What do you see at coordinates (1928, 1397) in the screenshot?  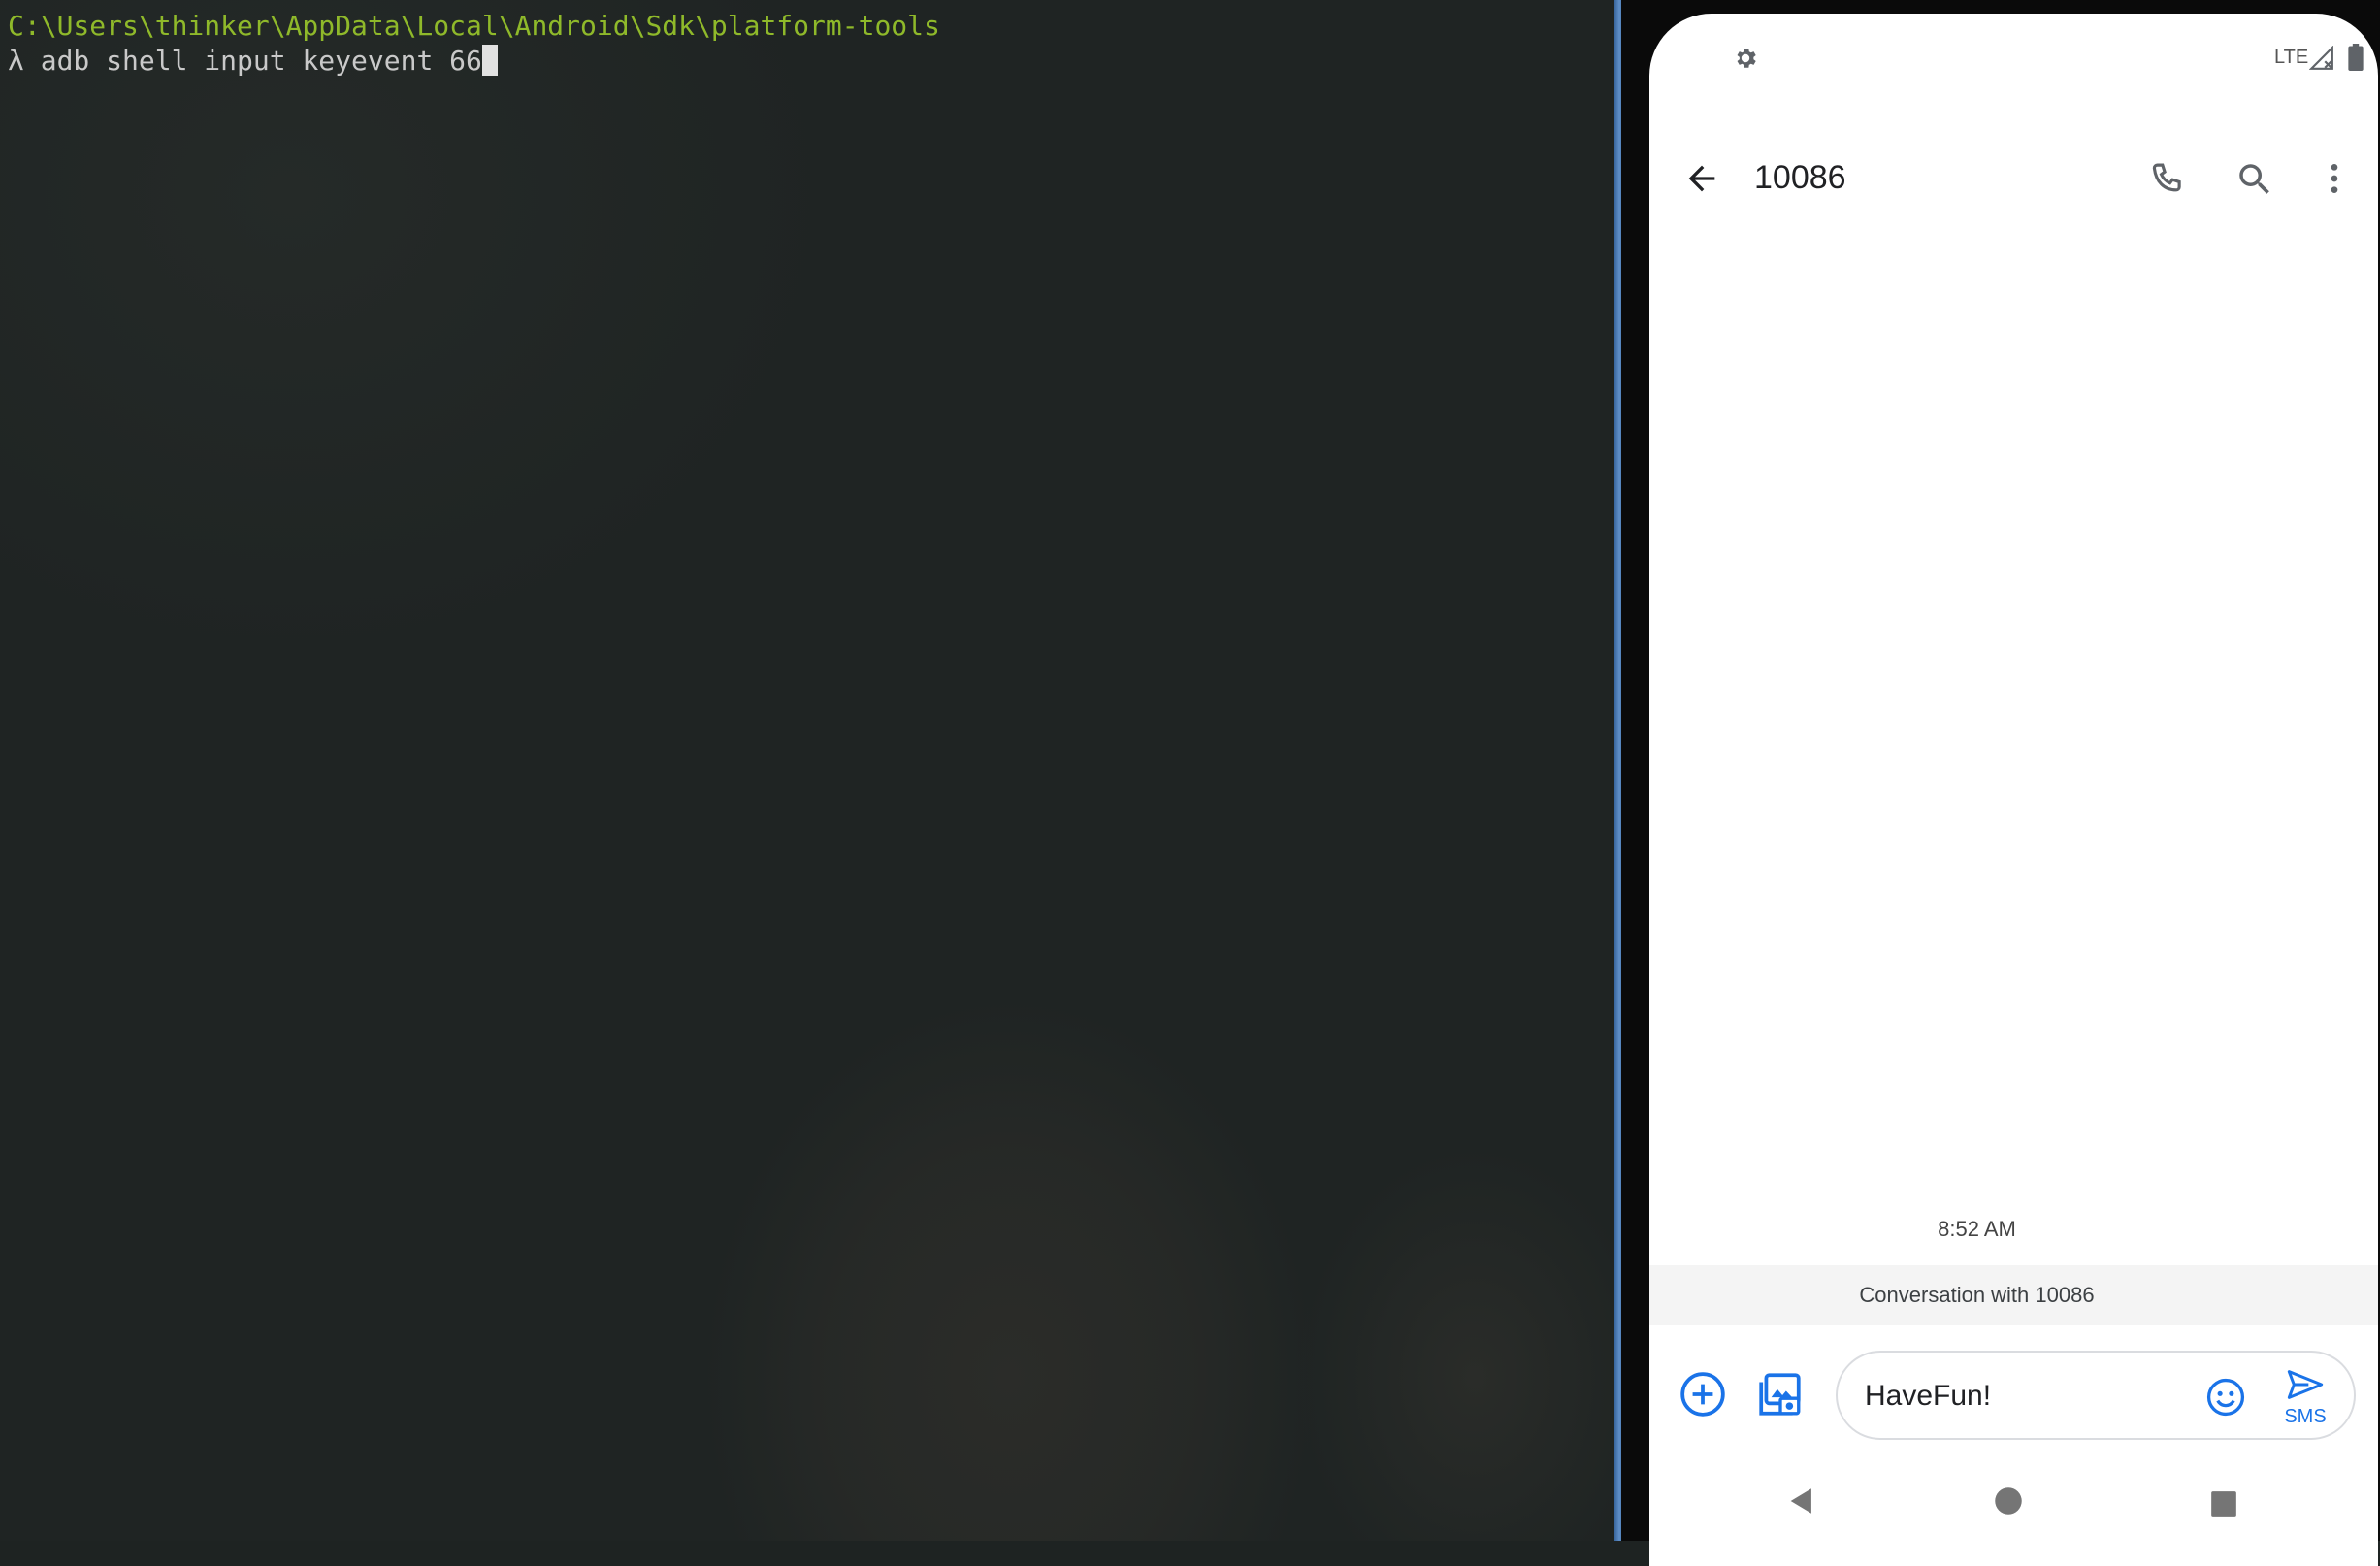 I see `message-compose-text: HaveFun!` at bounding box center [1928, 1397].